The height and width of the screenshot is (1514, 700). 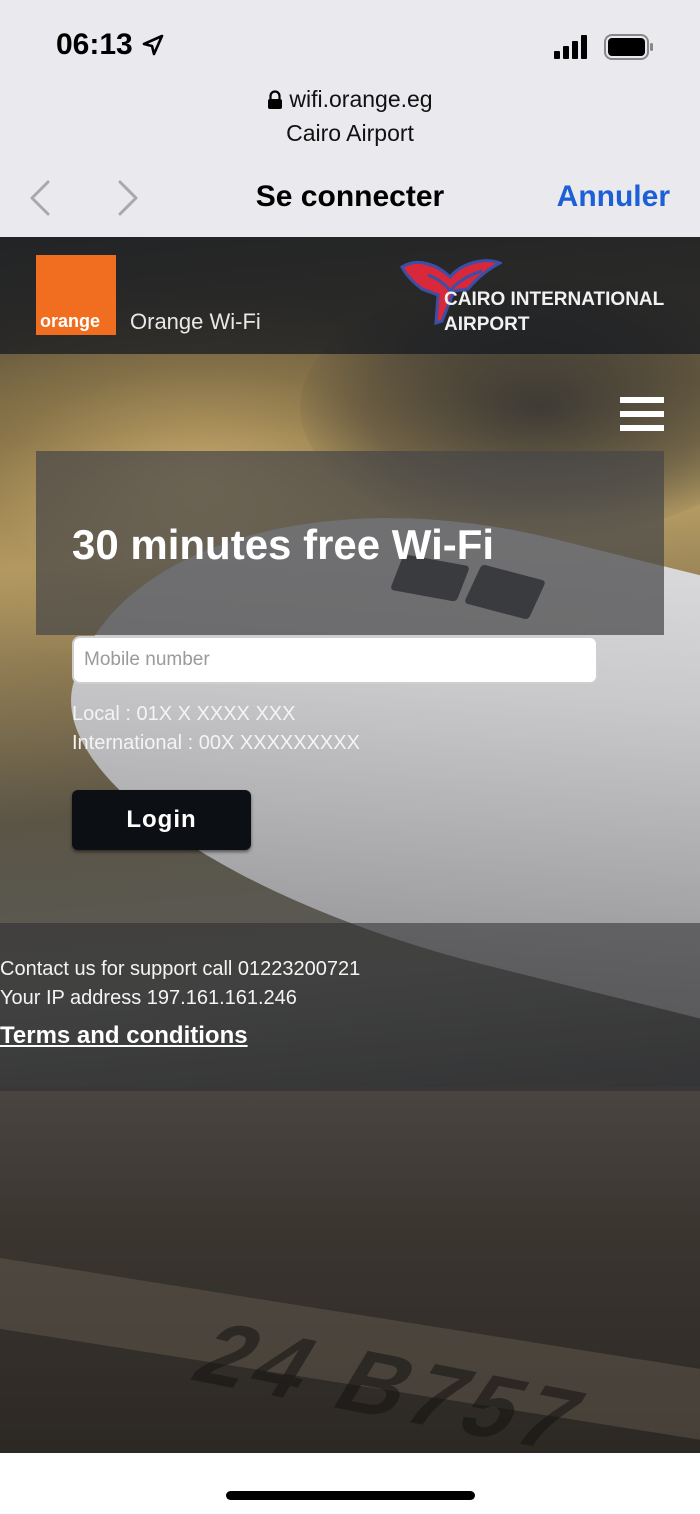 What do you see at coordinates (275, 99) in the screenshot?
I see `lock-icon` at bounding box center [275, 99].